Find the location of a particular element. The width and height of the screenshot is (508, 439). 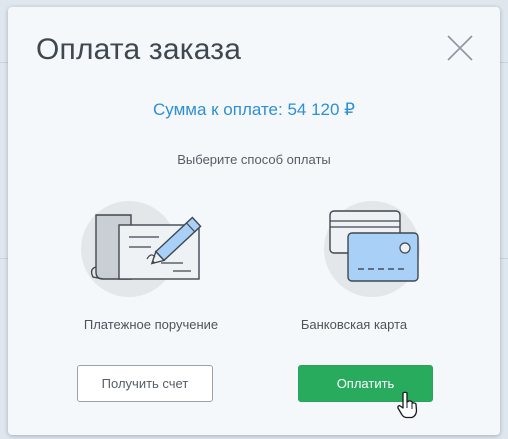

close-x-icon is located at coordinates (460, 48).